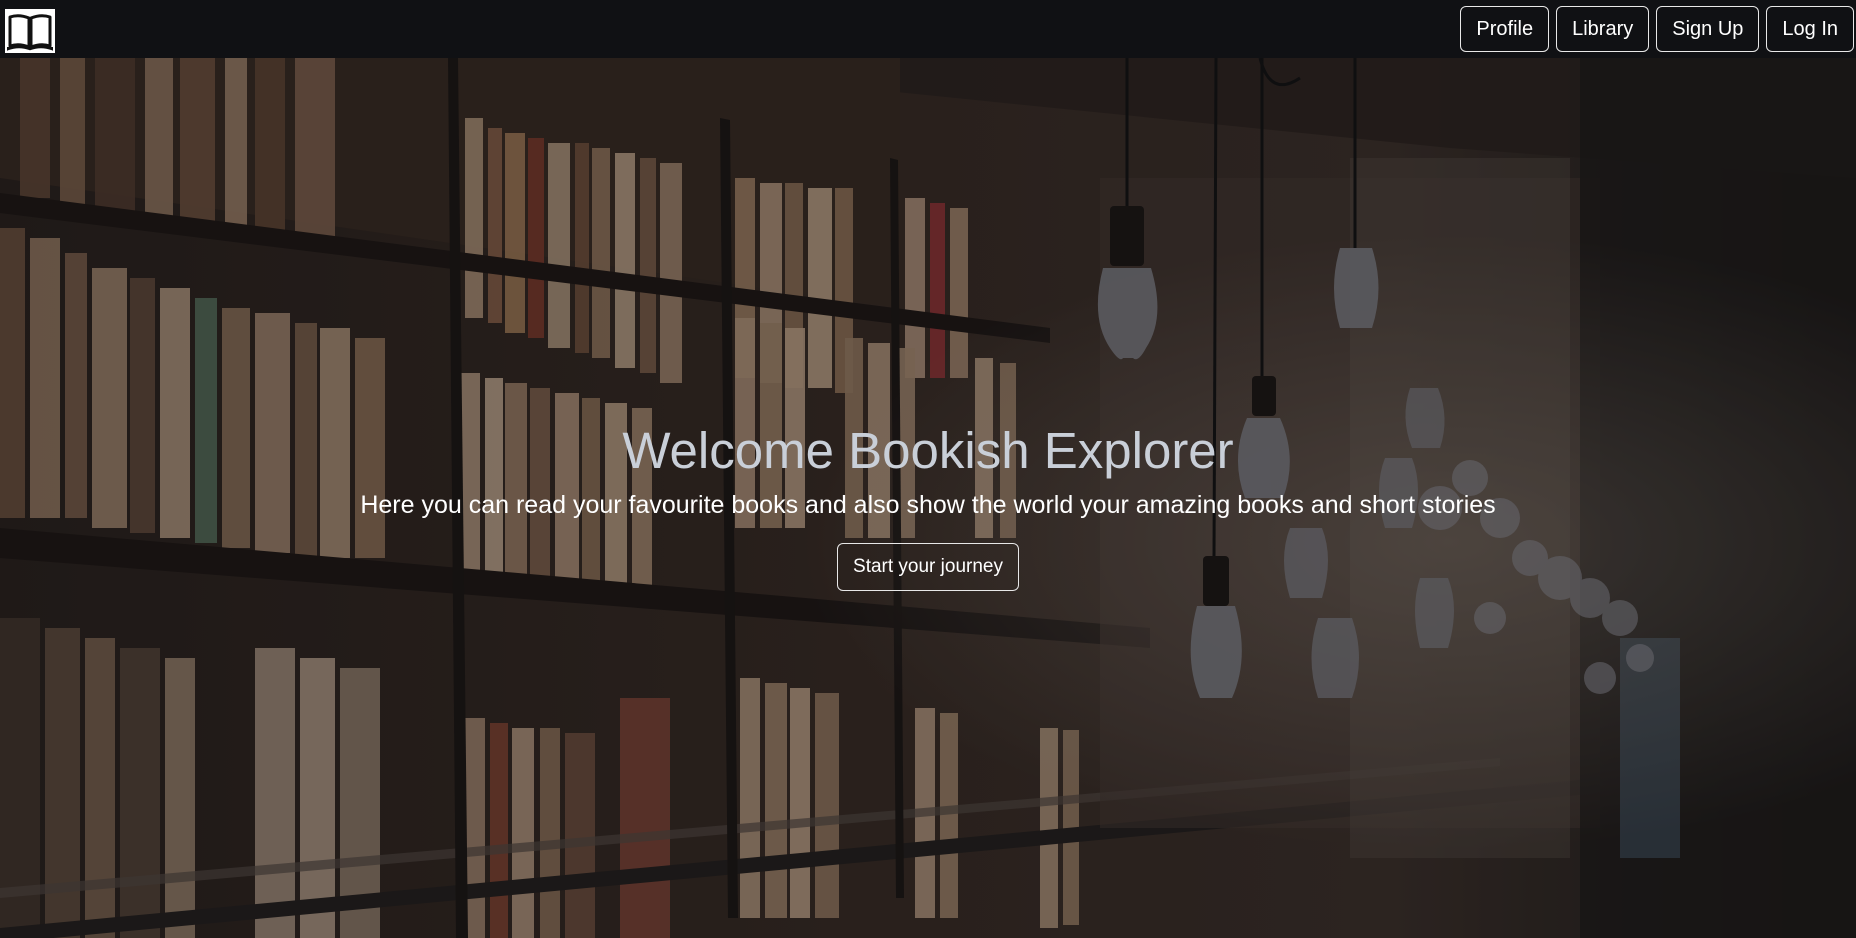 Image resolution: width=1856 pixels, height=938 pixels. I want to click on library-button: Library, so click(1603, 29).